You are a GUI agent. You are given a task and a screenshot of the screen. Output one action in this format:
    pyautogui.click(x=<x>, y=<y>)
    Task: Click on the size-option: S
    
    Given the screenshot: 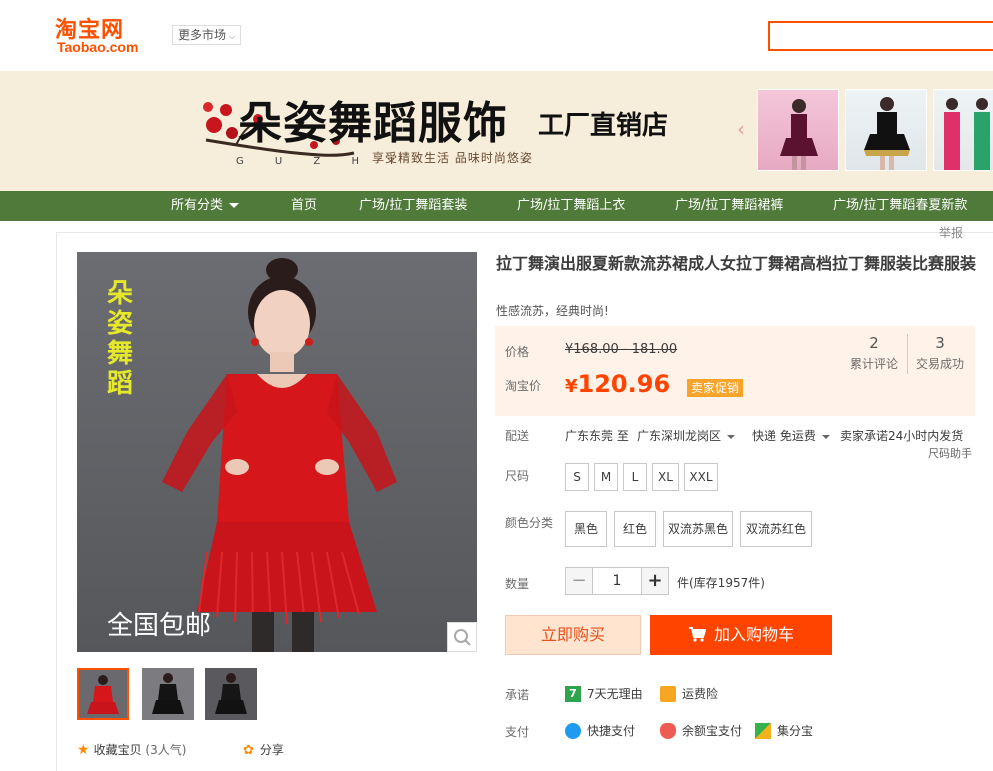 What is the action you would take?
    pyautogui.click(x=577, y=477)
    